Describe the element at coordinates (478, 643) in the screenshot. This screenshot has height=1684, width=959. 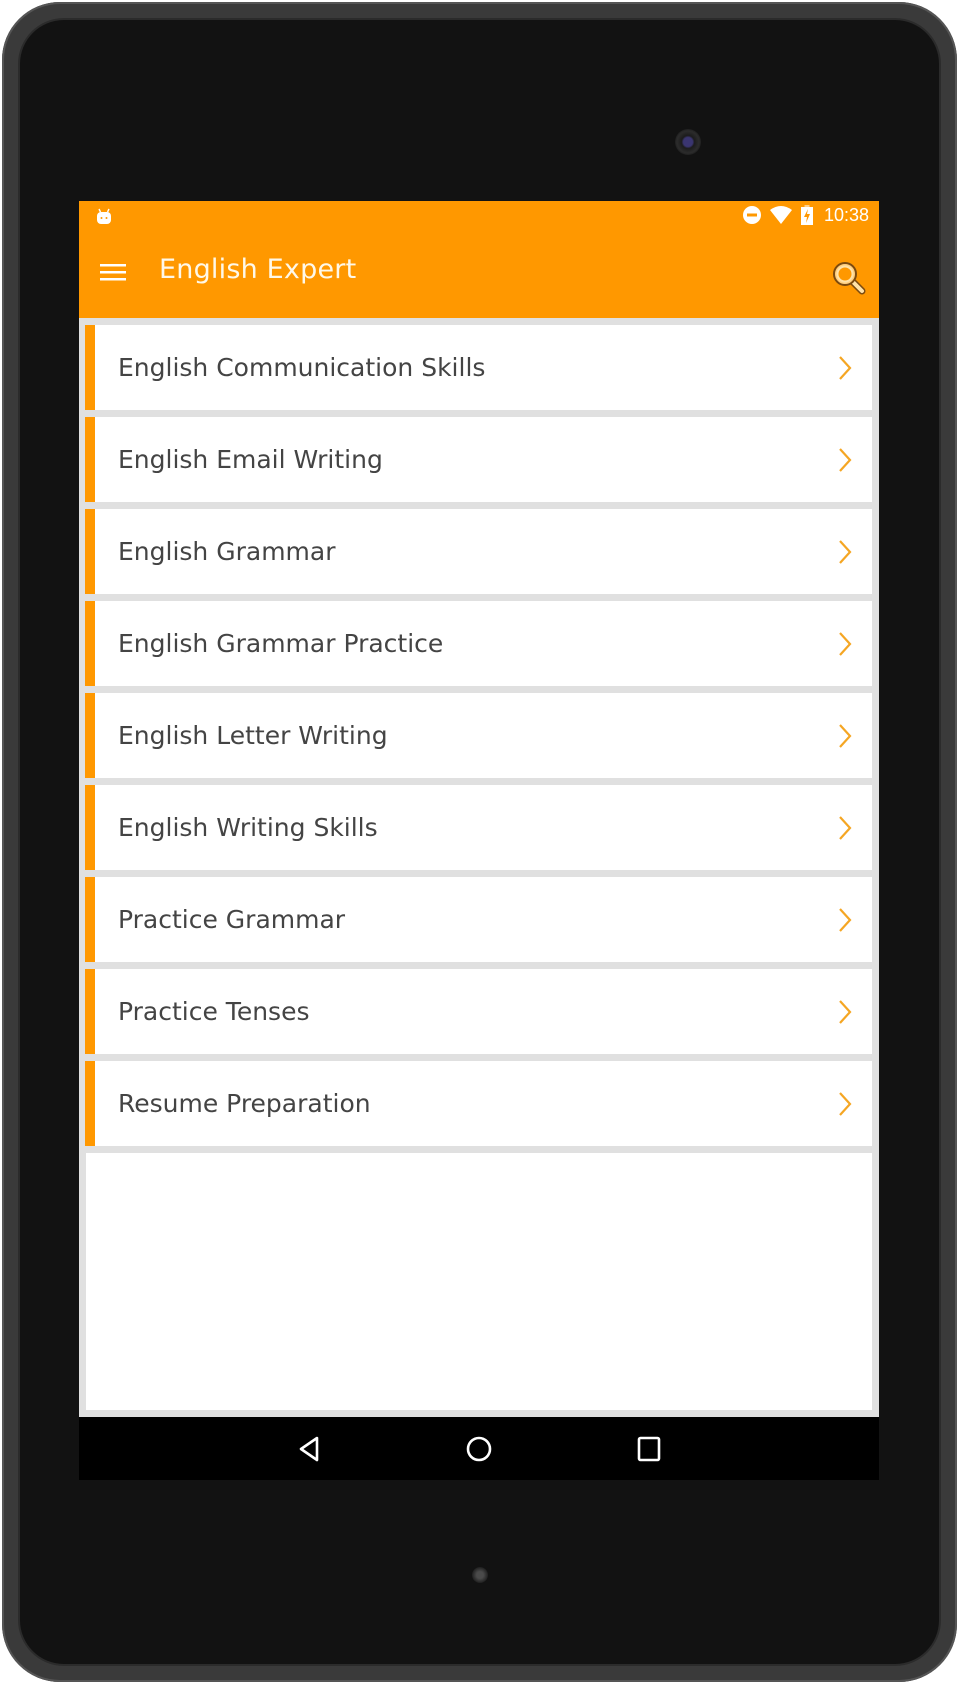
I see `list-item: English Grammar Practice` at that location.